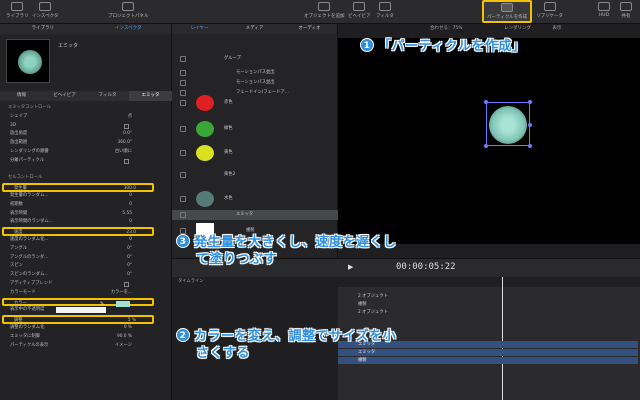 This screenshot has height=400, width=640. Describe the element at coordinates (508, 124) in the screenshot. I see `emitter-selection` at that location.